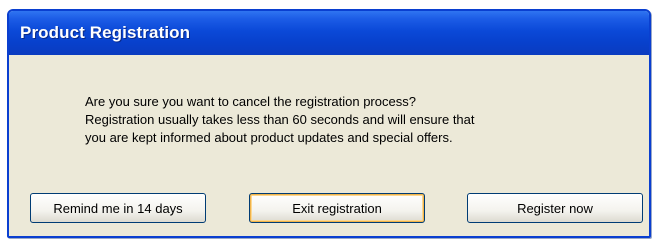  What do you see at coordinates (337, 208) in the screenshot?
I see `exit-registration-button: Exit registration` at bounding box center [337, 208].